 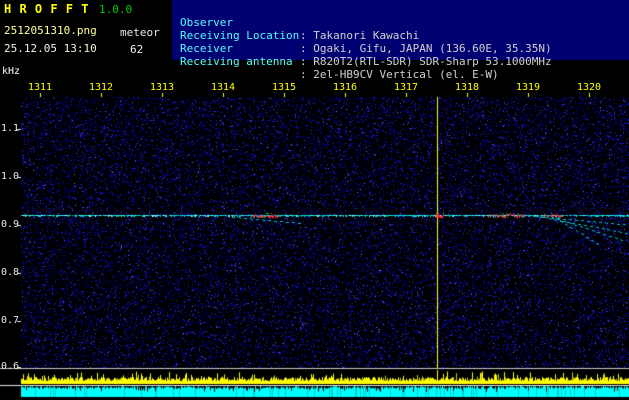 I want to click on x-tick-label: 1319, so click(x=528, y=87).